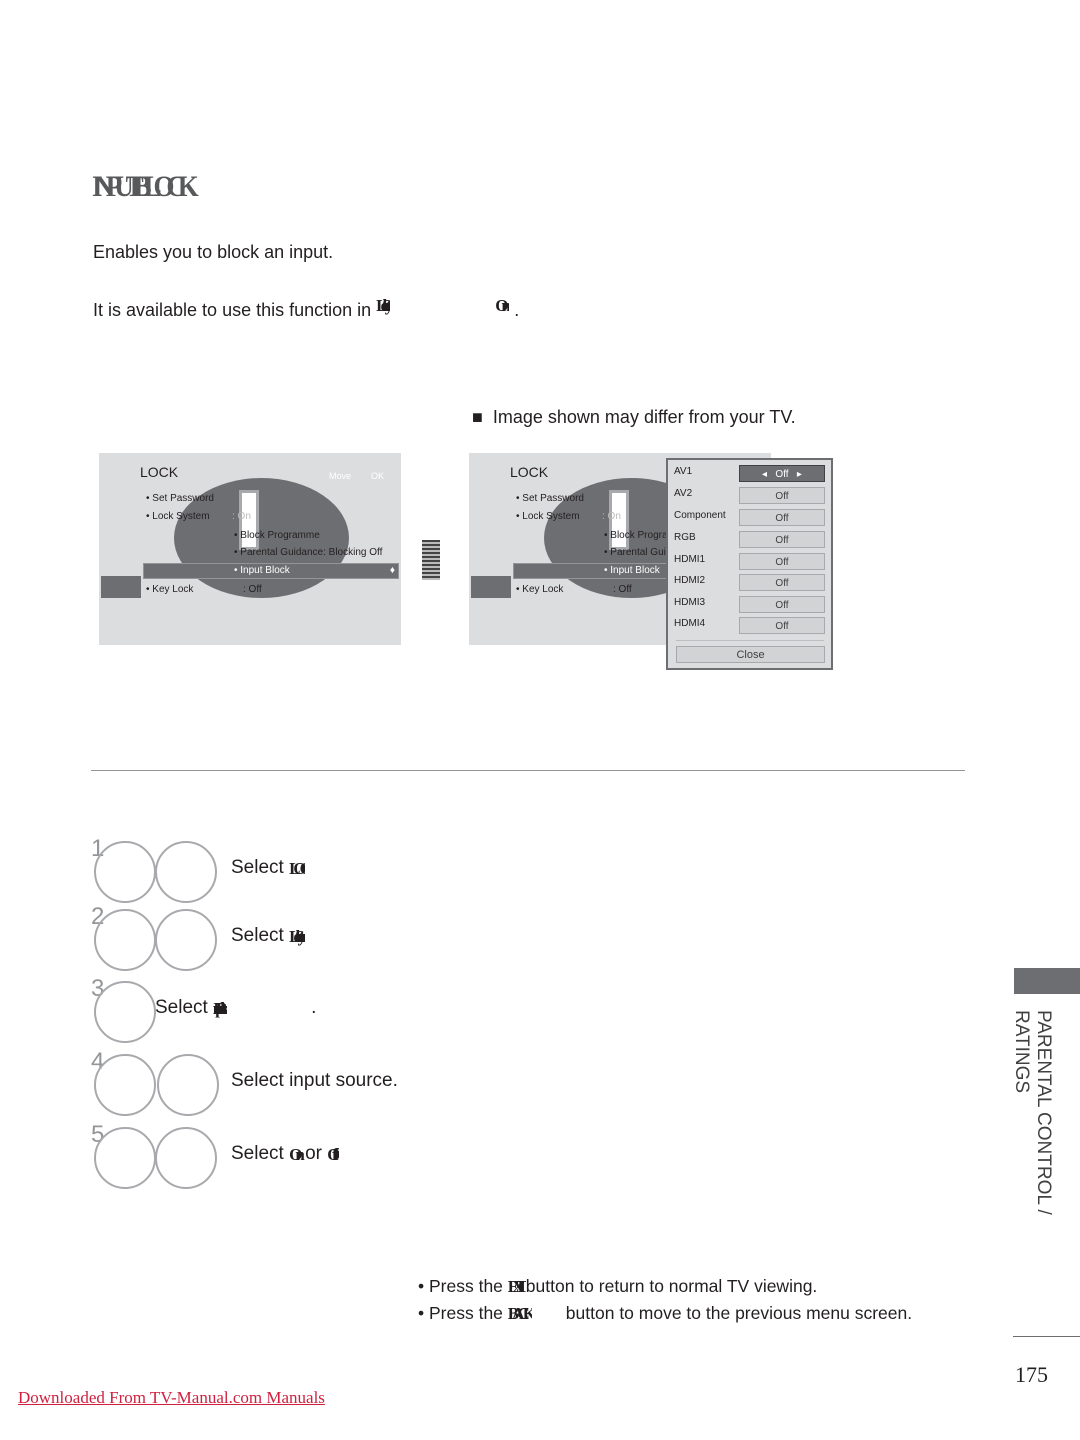  I want to click on menu-item: • Block Progra, so click(636, 535).